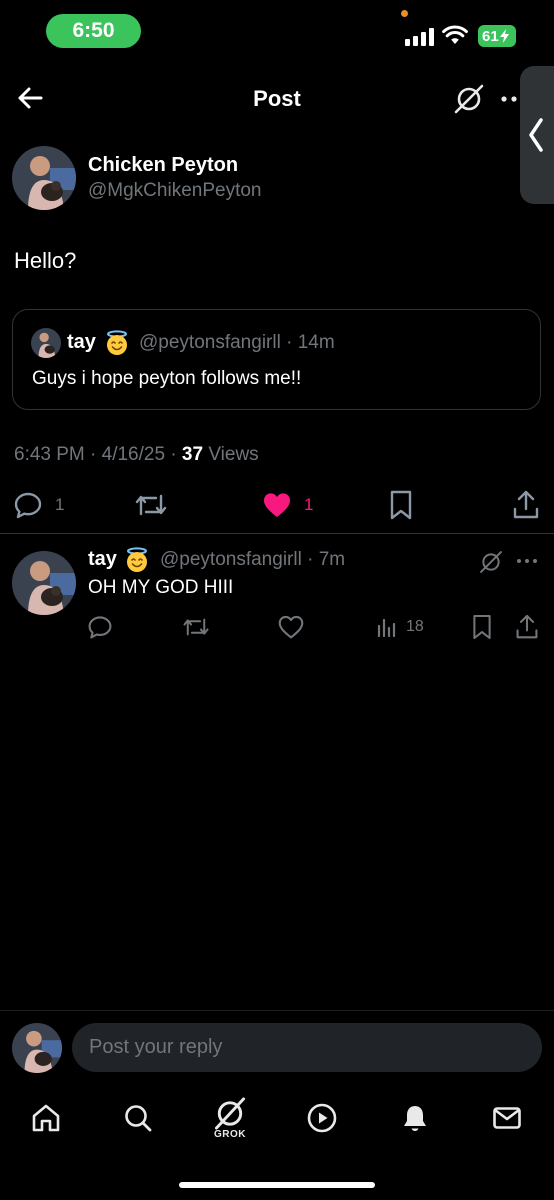 This screenshot has width=554, height=1200. I want to click on messages-icon, so click(507, 1118).